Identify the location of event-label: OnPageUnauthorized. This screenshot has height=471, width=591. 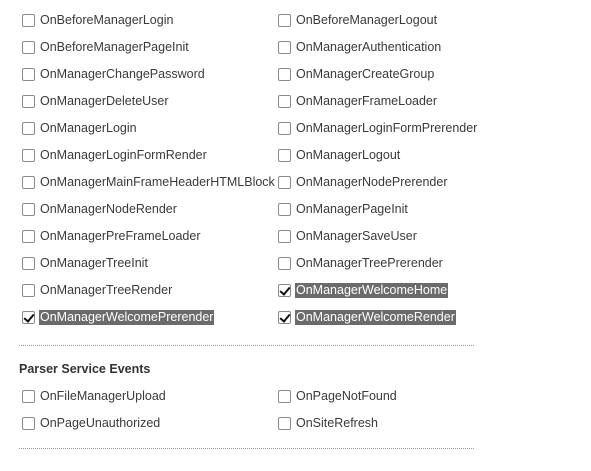
(100, 423).